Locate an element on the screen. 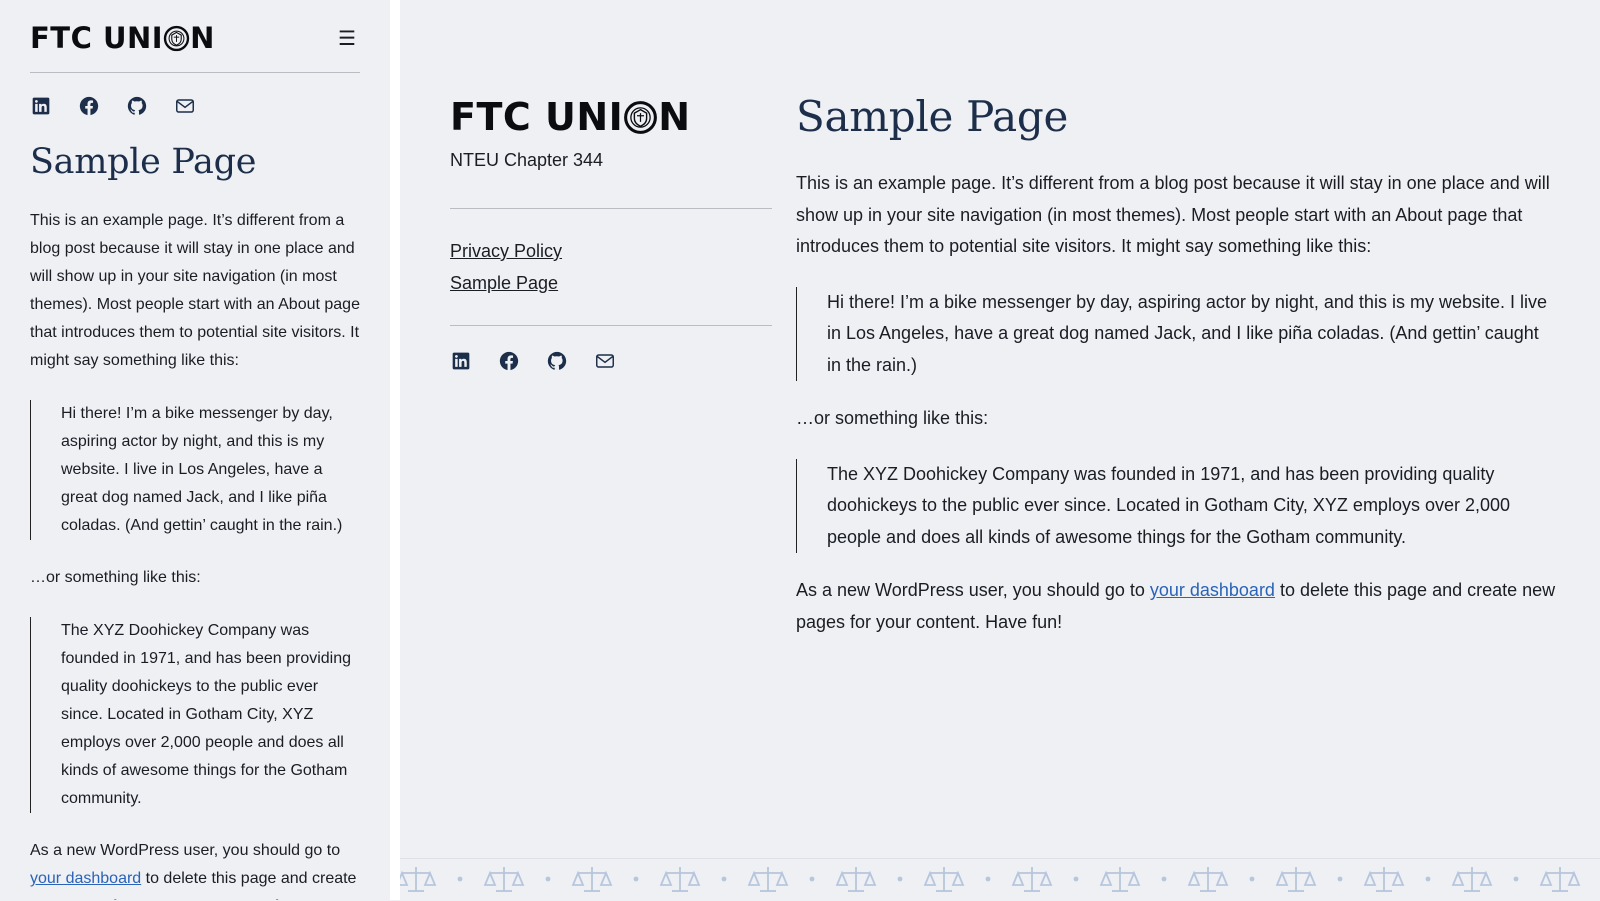  footer-pattern is located at coordinates (1000, 879).